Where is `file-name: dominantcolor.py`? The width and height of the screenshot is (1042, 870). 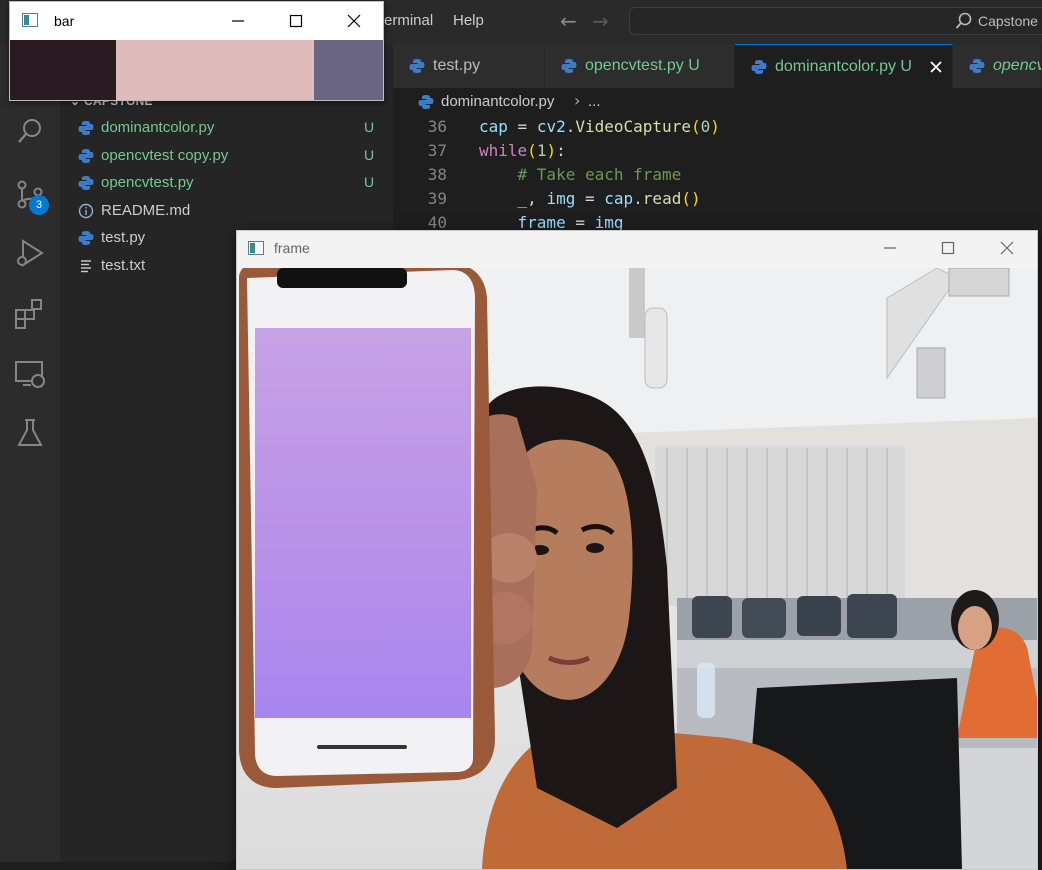
file-name: dominantcolor.py is located at coordinates (158, 127).